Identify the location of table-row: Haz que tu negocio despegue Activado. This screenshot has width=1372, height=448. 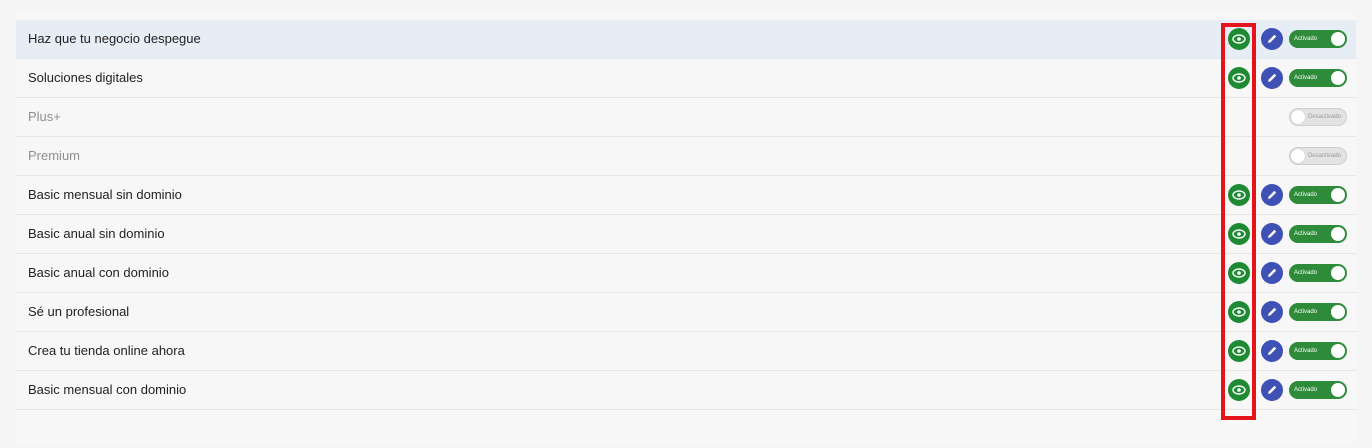
(686, 39).